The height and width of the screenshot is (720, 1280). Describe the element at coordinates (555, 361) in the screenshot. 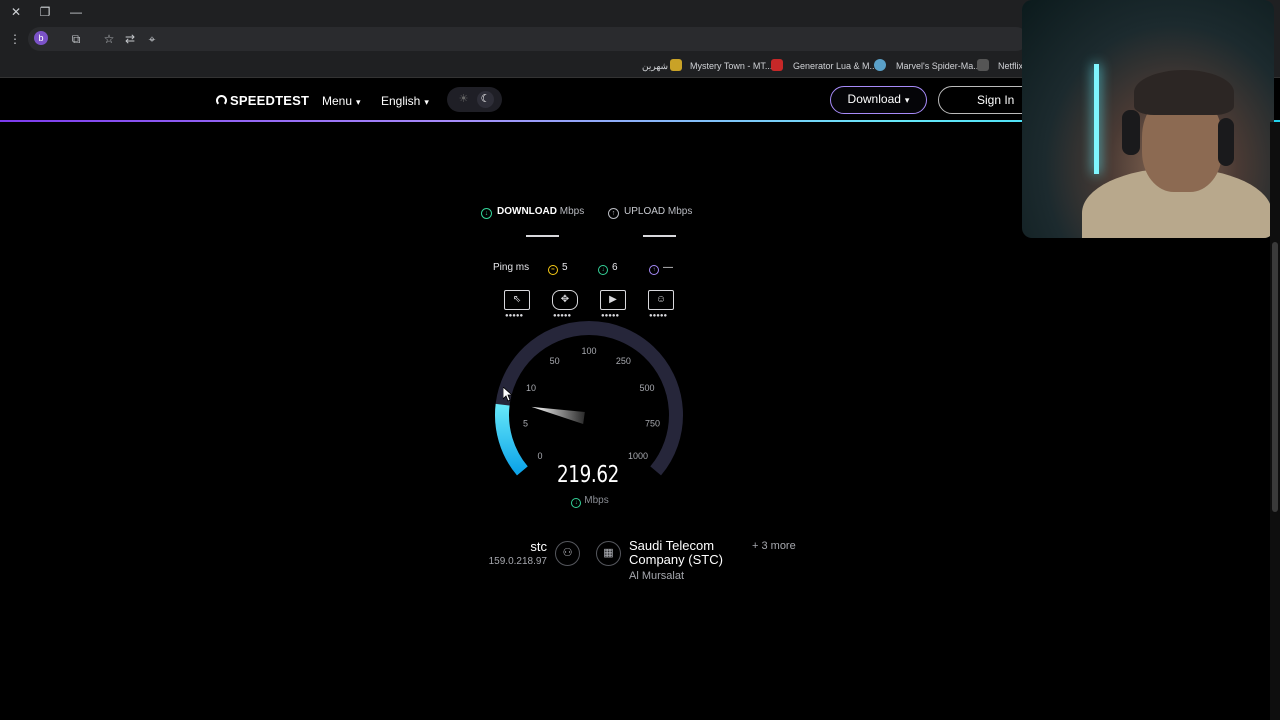

I see `gauge-tick-label: 50` at that location.